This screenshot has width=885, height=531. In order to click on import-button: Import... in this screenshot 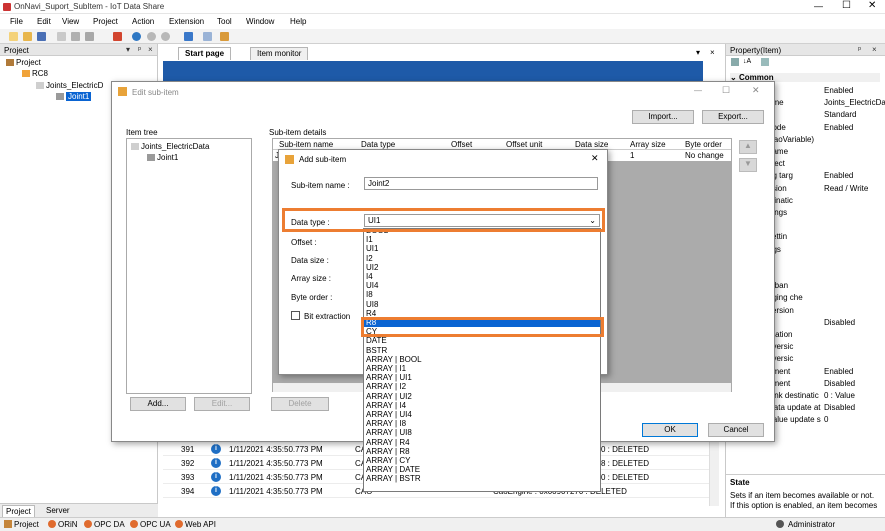, I will do `click(663, 117)`.